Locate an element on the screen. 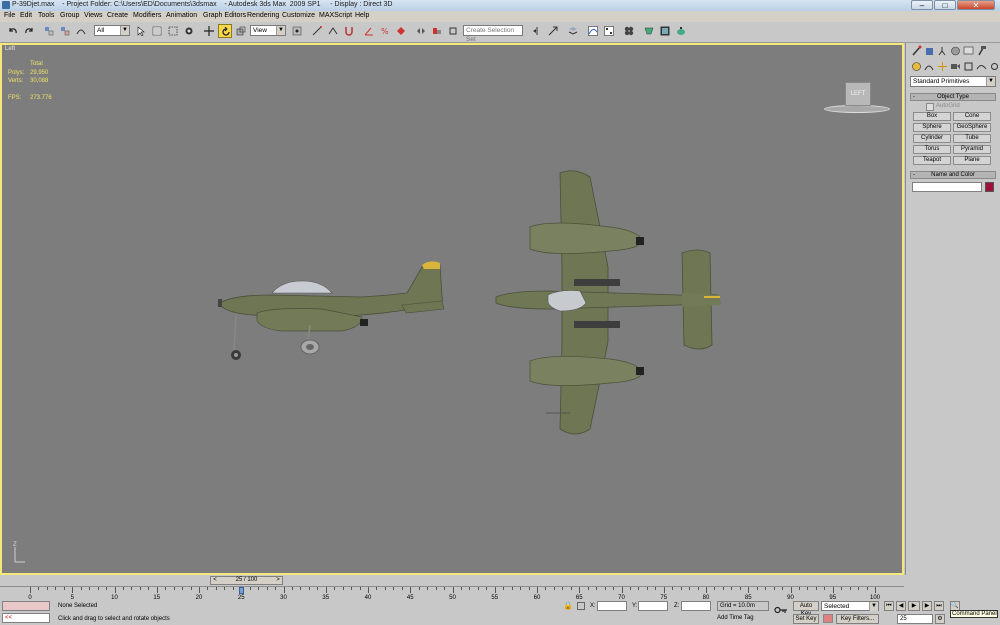 This screenshot has height=625, width=1000. set-key-filter-icon is located at coordinates (828, 618).